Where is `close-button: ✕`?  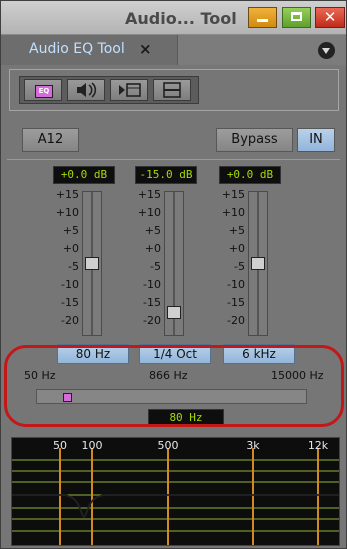 close-button: ✕ is located at coordinates (330, 17).